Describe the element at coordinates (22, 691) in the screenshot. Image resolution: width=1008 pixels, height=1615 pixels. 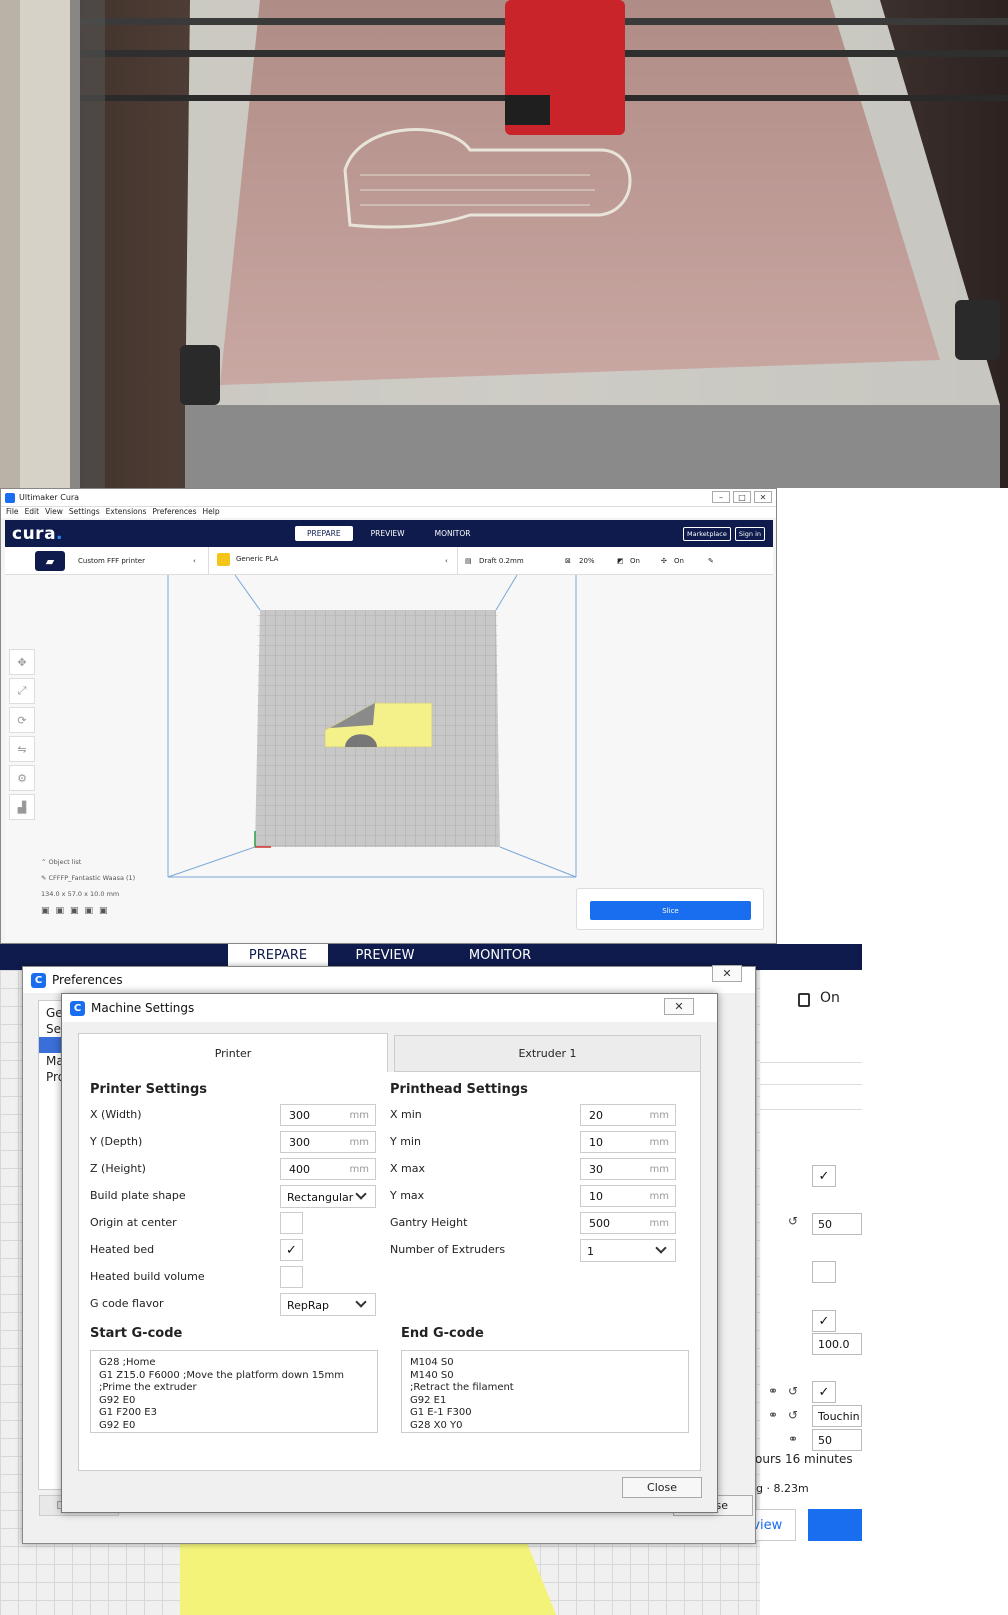
I see `scale-tool-button: ⤢` at that location.